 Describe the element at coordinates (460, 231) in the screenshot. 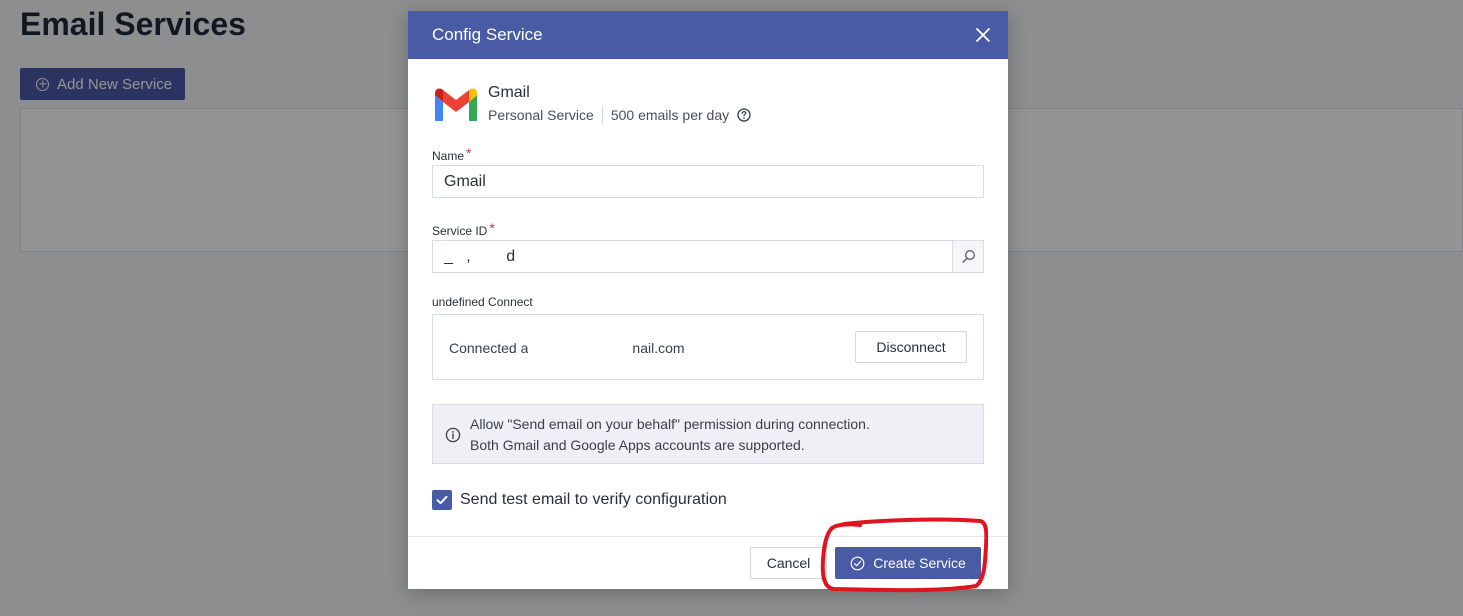

I see `service-id-label-text: Service ID` at that location.